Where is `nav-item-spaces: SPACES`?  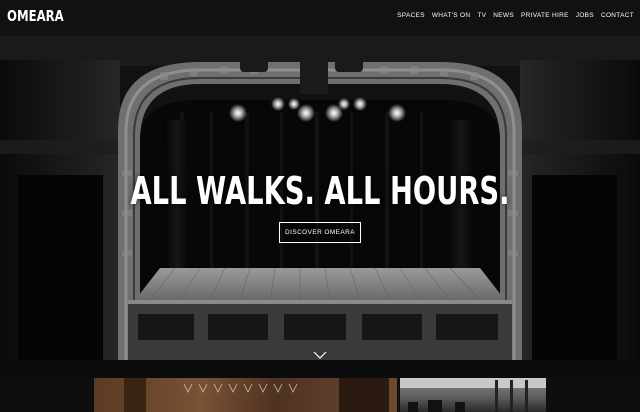 nav-item-spaces: SPACES is located at coordinates (411, 15).